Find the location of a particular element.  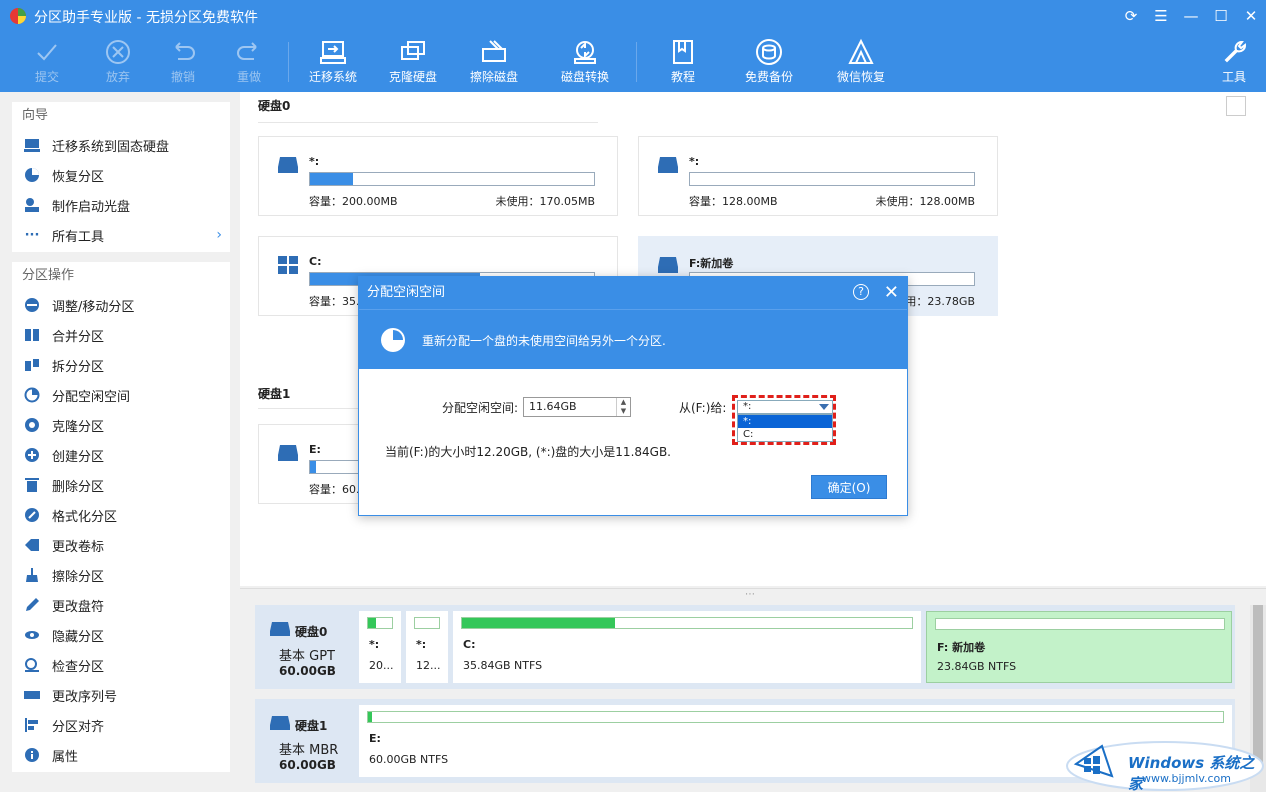

partition-card: *: 容量：200.00MB 未使用：170.05MB is located at coordinates (438, 176).